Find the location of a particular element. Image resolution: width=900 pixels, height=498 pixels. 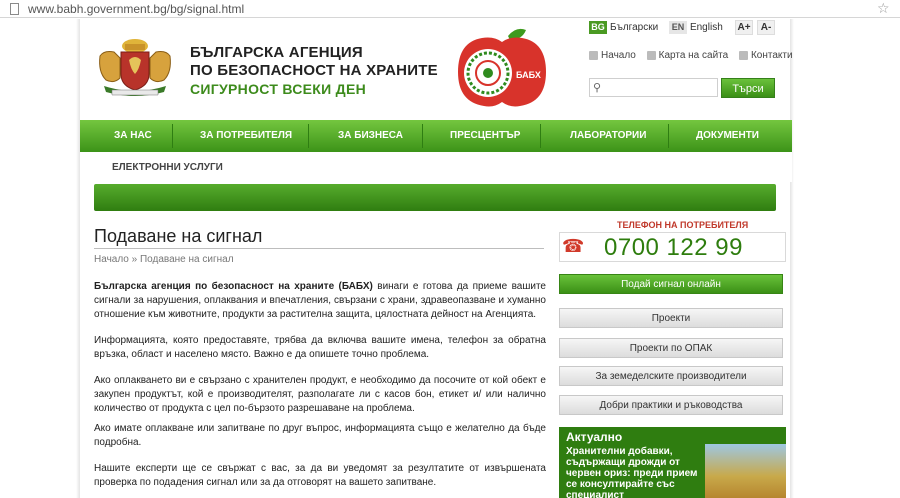

url-text: www.babh.government.bg/bg/signal.html is located at coordinates (136, 9).